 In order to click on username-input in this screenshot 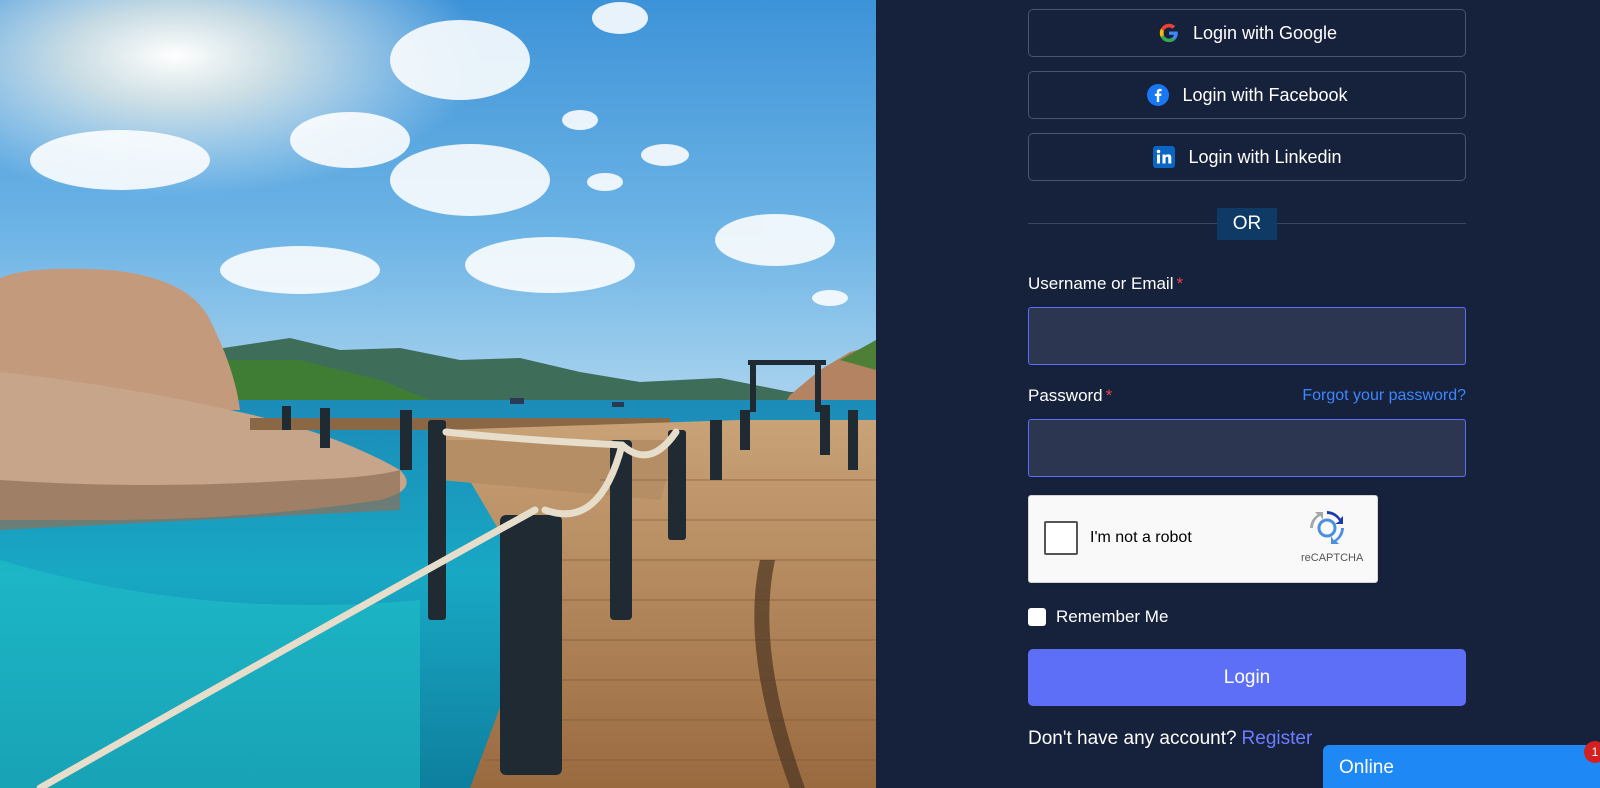, I will do `click(1247, 336)`.